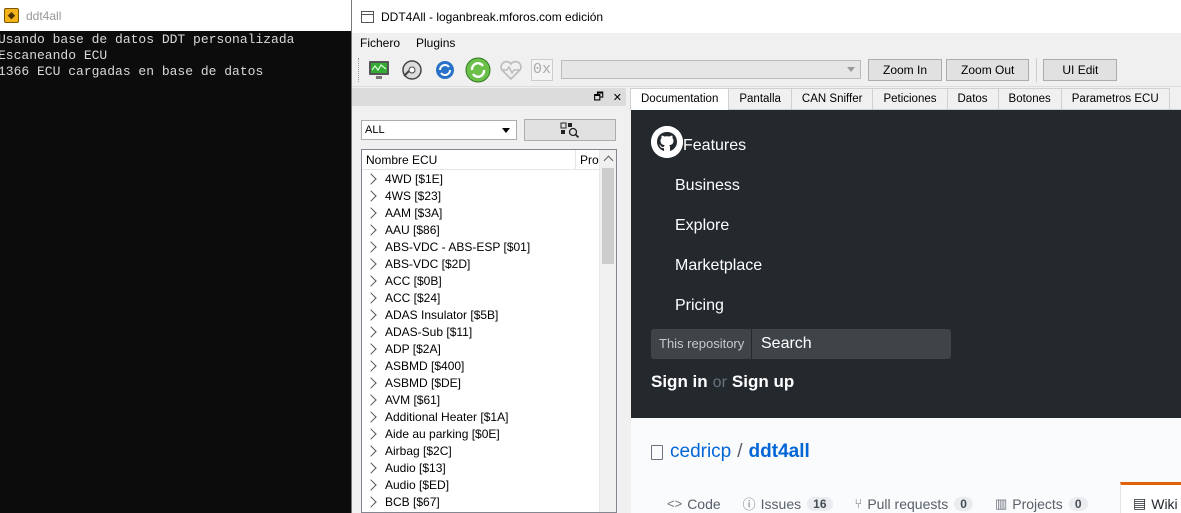  I want to click on column-header-pro: Pro, so click(588, 160).